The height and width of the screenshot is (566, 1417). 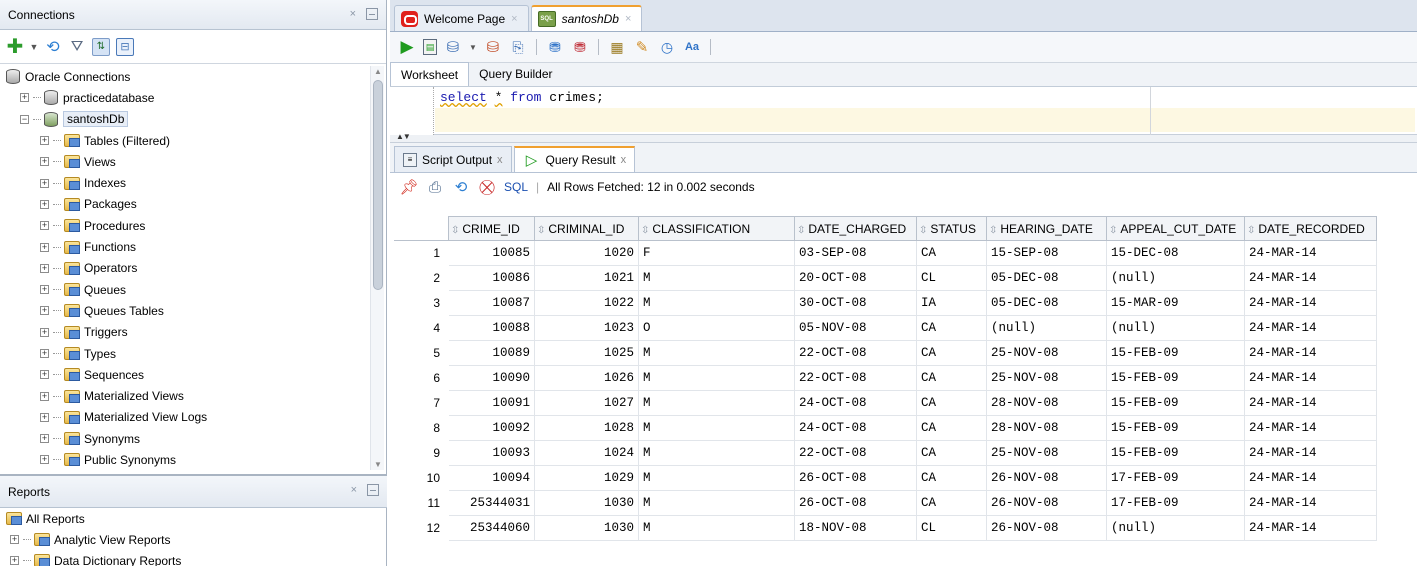 What do you see at coordinates (185, 76) in the screenshot?
I see `tree-node: Oracle Connections` at bounding box center [185, 76].